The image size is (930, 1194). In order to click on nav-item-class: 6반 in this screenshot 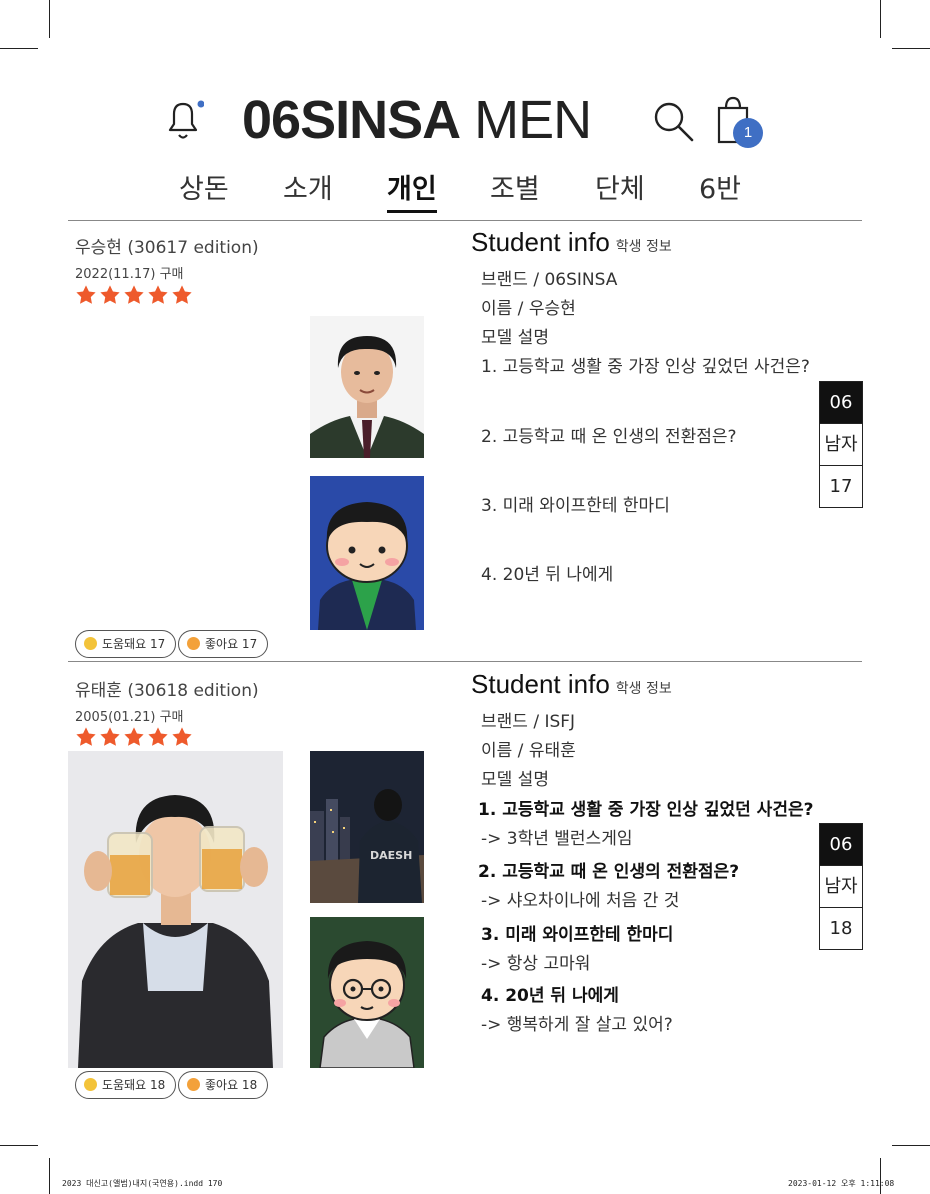, I will do `click(720, 190)`.